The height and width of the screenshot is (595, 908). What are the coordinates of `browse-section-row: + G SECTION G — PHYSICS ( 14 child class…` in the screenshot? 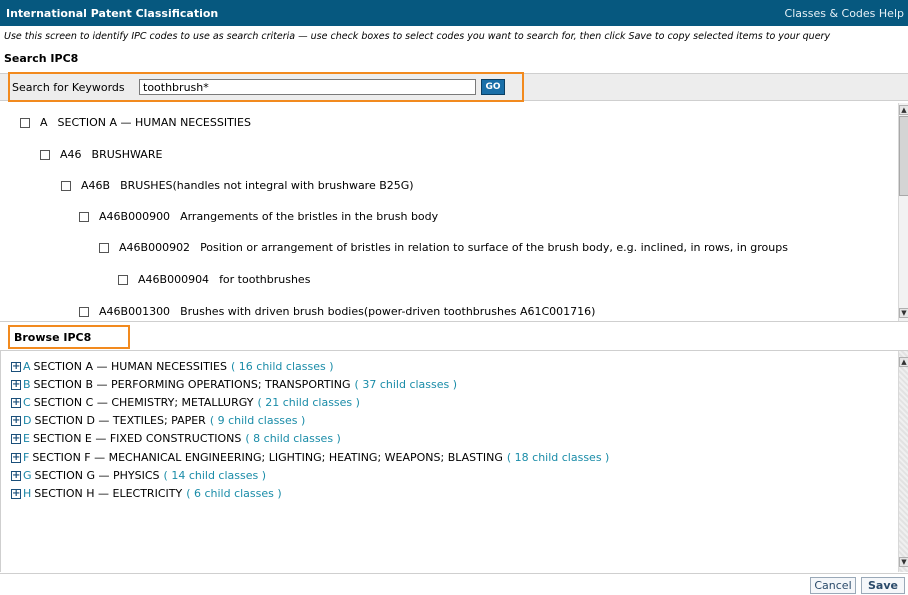 It's located at (138, 475).